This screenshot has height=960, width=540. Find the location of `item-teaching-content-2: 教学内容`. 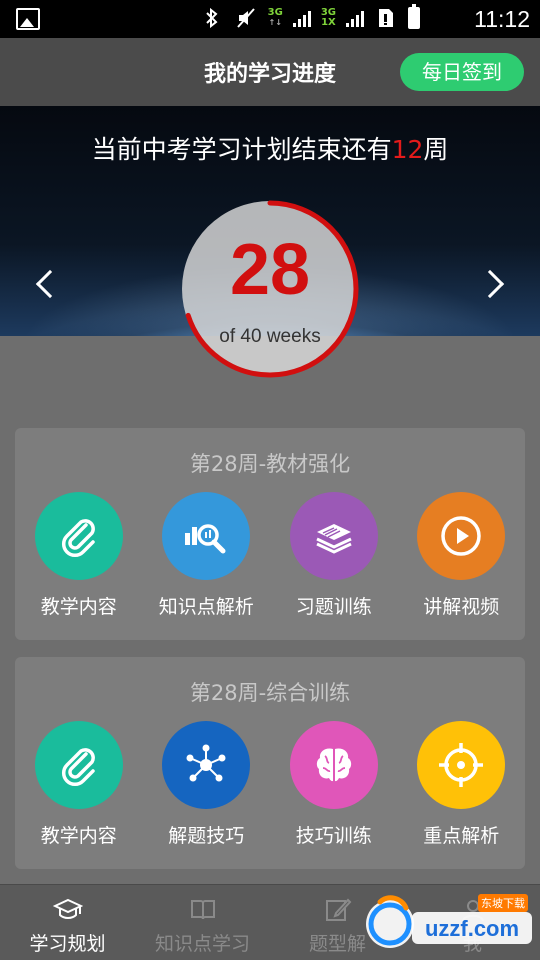

item-teaching-content-2: 教学内容 is located at coordinates (79, 784).